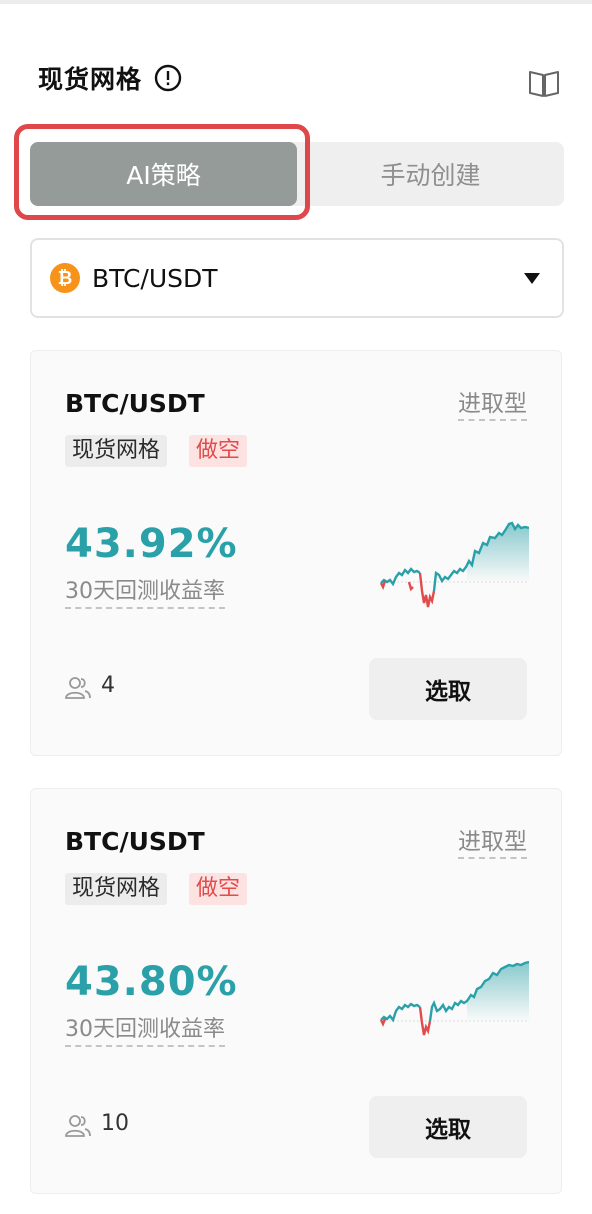 This screenshot has height=1214, width=592. Describe the element at coordinates (115, 1123) in the screenshot. I see `user-count: 10` at that location.